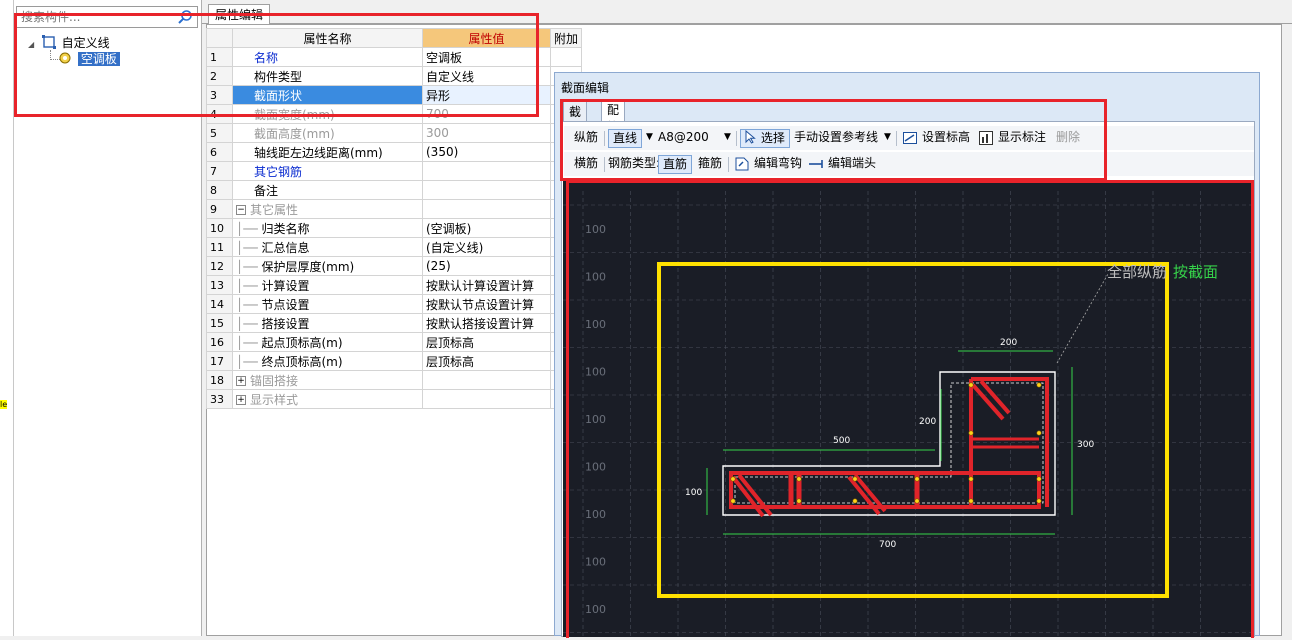 The image size is (1292, 640). Describe the element at coordinates (327, 228) in the screenshot. I see `property-name: │── 归类名称` at that location.